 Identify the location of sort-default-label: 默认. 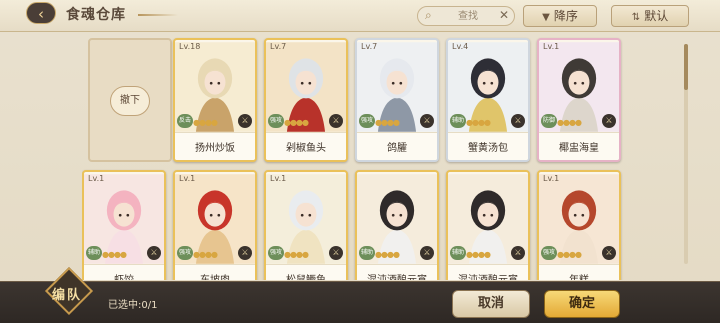
(656, 16).